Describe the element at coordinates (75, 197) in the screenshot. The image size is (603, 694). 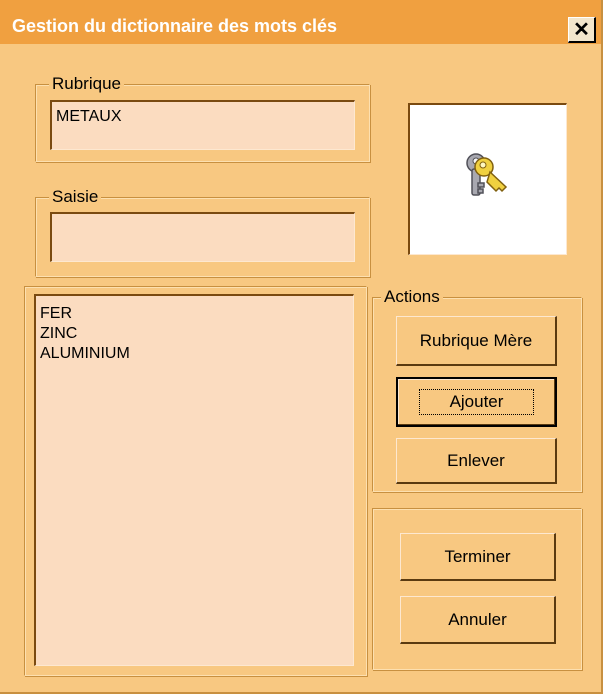
I see `saisie-label: Saisie` at that location.